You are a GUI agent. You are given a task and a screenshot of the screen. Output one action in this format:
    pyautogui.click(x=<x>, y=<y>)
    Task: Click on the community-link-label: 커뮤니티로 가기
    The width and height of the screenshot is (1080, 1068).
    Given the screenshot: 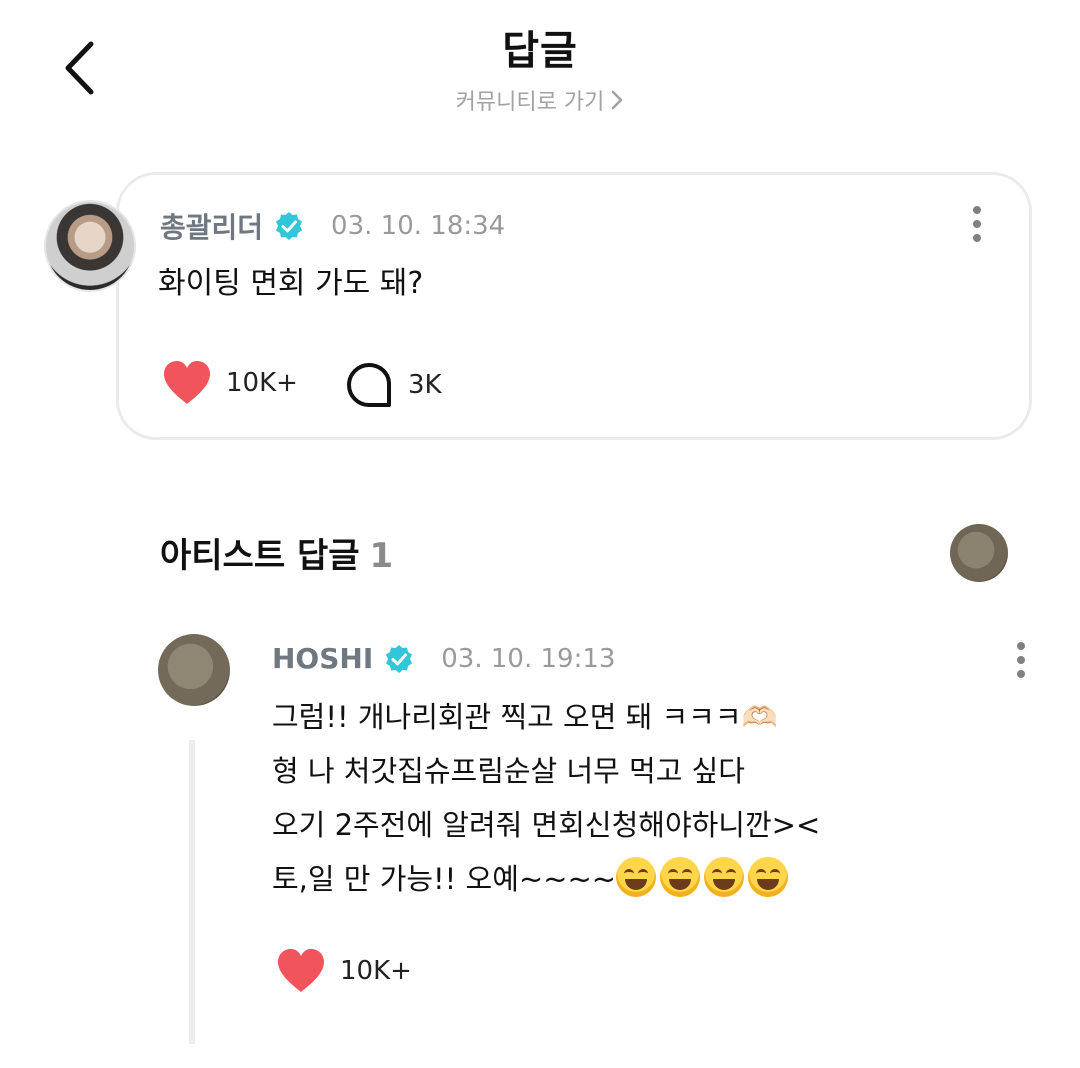 What is the action you would take?
    pyautogui.click(x=530, y=102)
    